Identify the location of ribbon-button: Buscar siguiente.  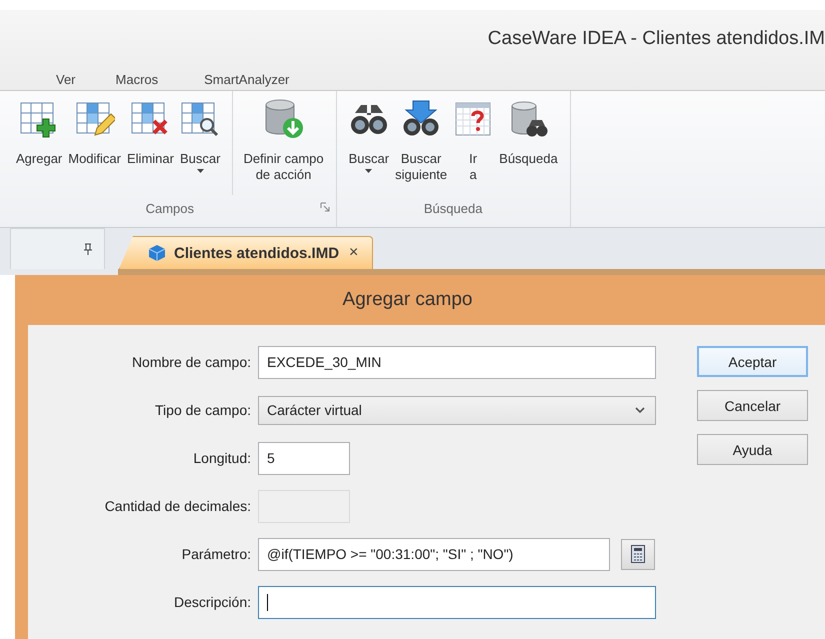
(421, 146).